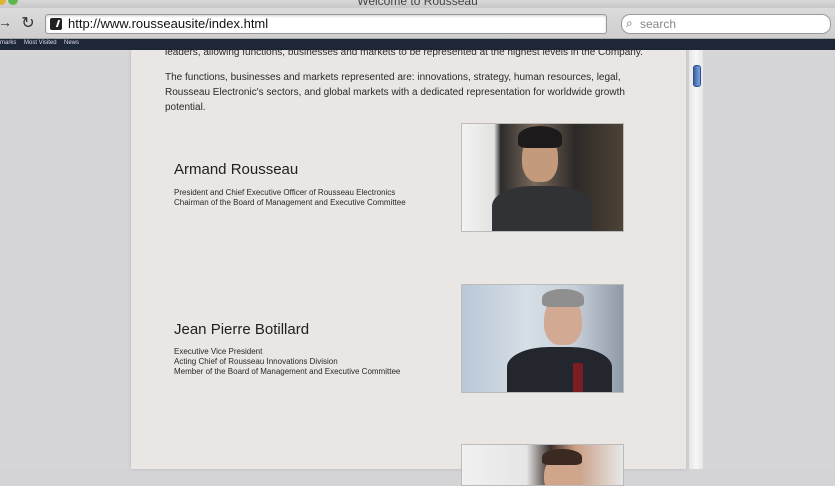  Describe the element at coordinates (629, 23) in the screenshot. I see `search-icon: ⌕` at that location.